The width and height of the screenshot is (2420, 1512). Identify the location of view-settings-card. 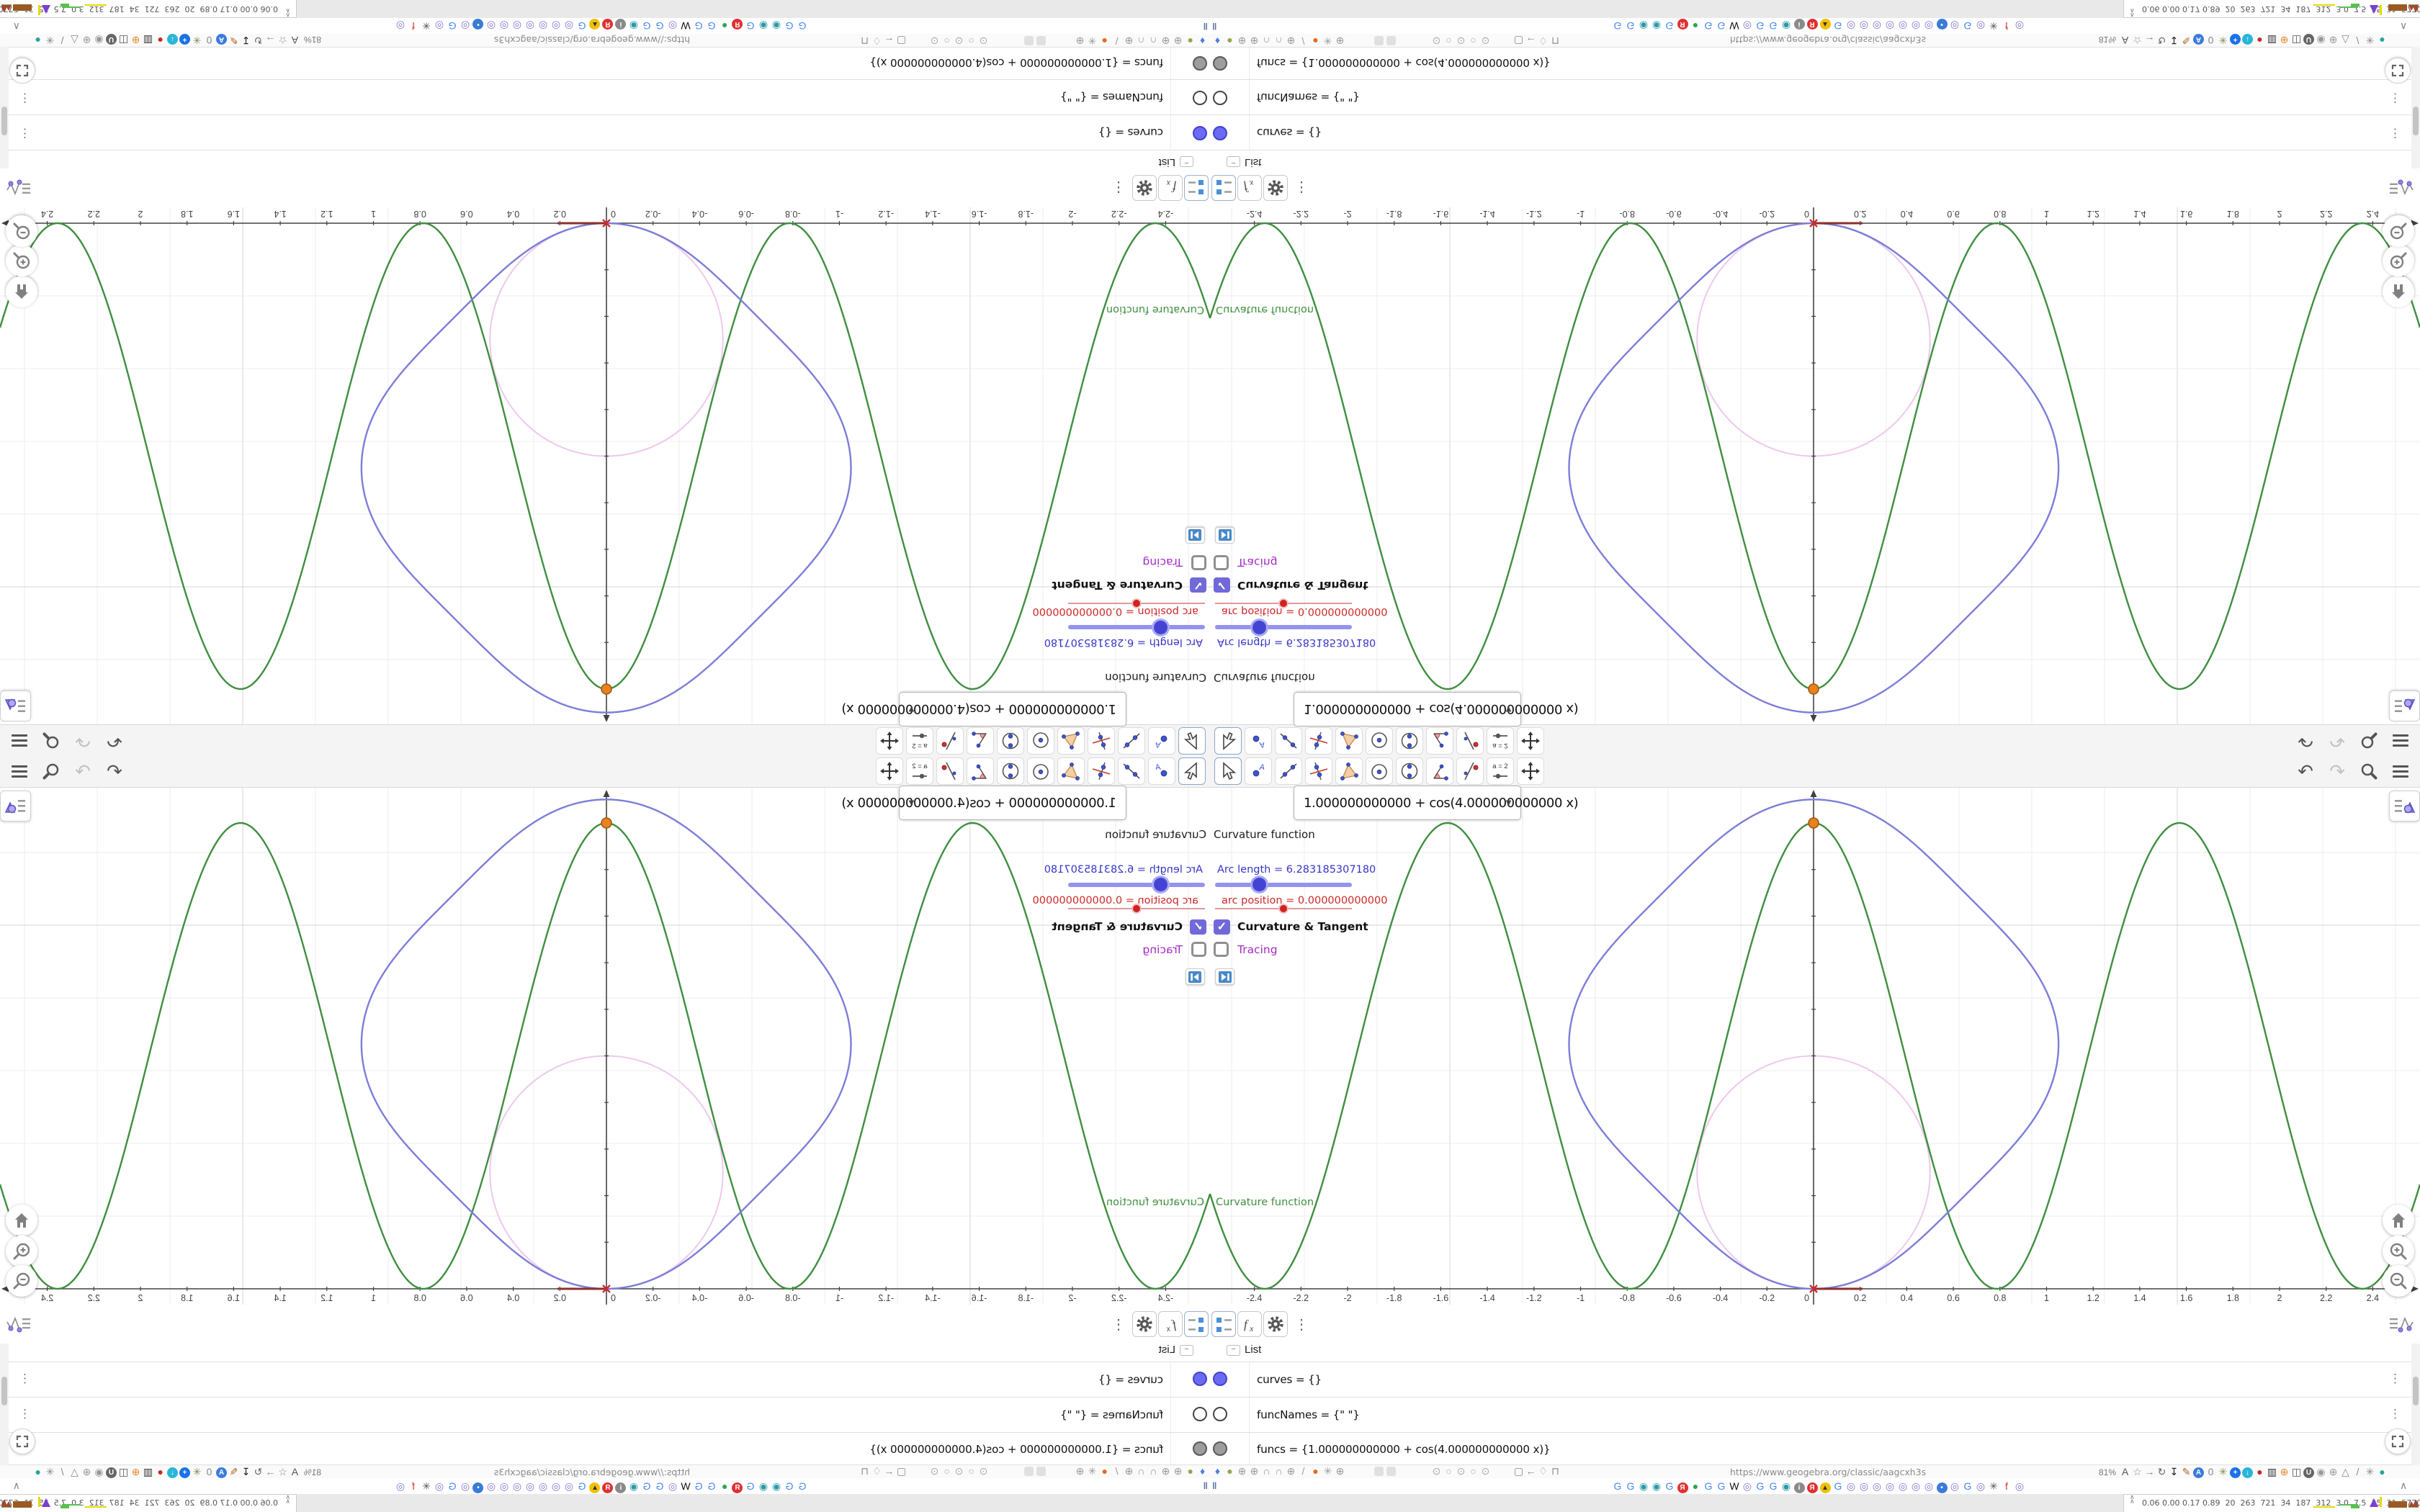
(2404, 806).